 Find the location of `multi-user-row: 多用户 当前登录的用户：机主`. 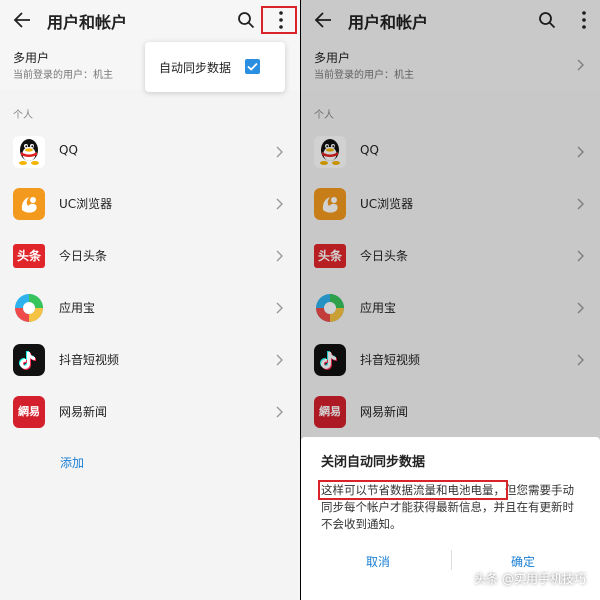

multi-user-row: 多用户 当前登录的用户：机主 is located at coordinates (450, 65).